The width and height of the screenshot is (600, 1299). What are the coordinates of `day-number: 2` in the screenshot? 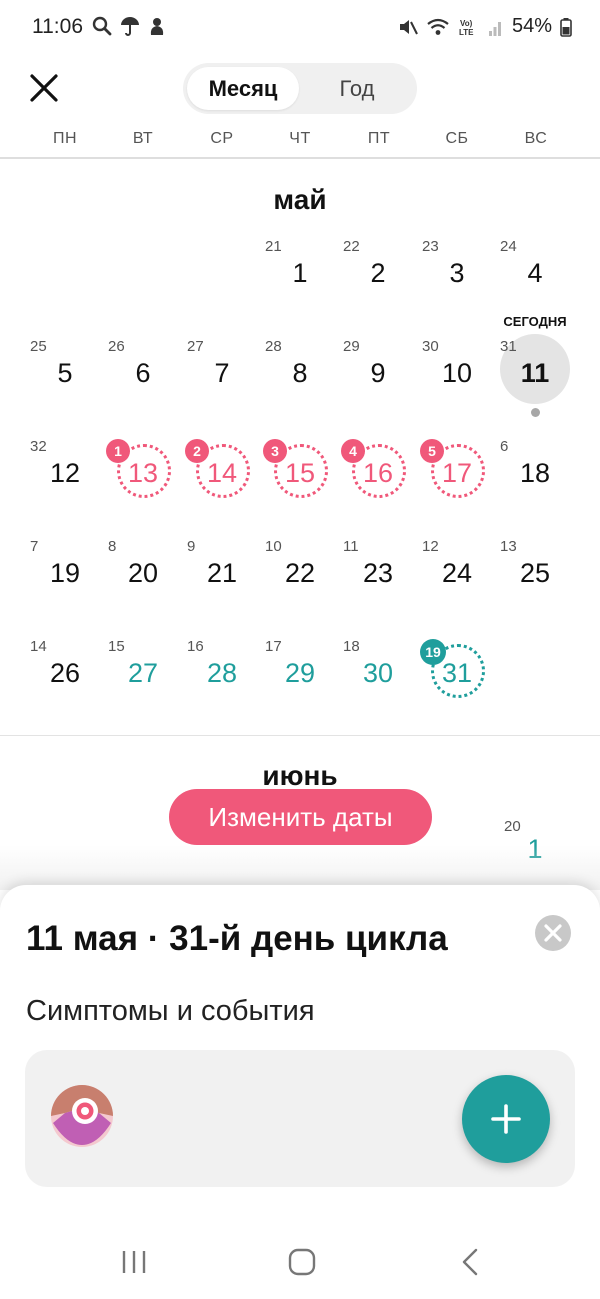 It's located at (378, 273).